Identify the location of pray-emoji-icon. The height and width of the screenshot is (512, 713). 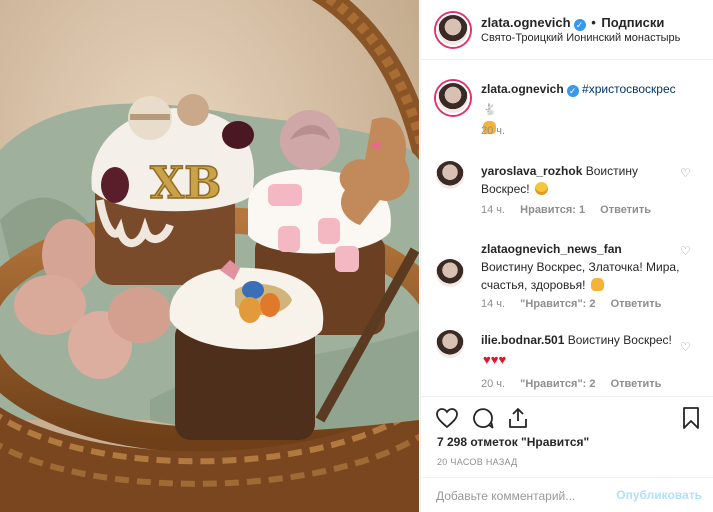
(597, 284).